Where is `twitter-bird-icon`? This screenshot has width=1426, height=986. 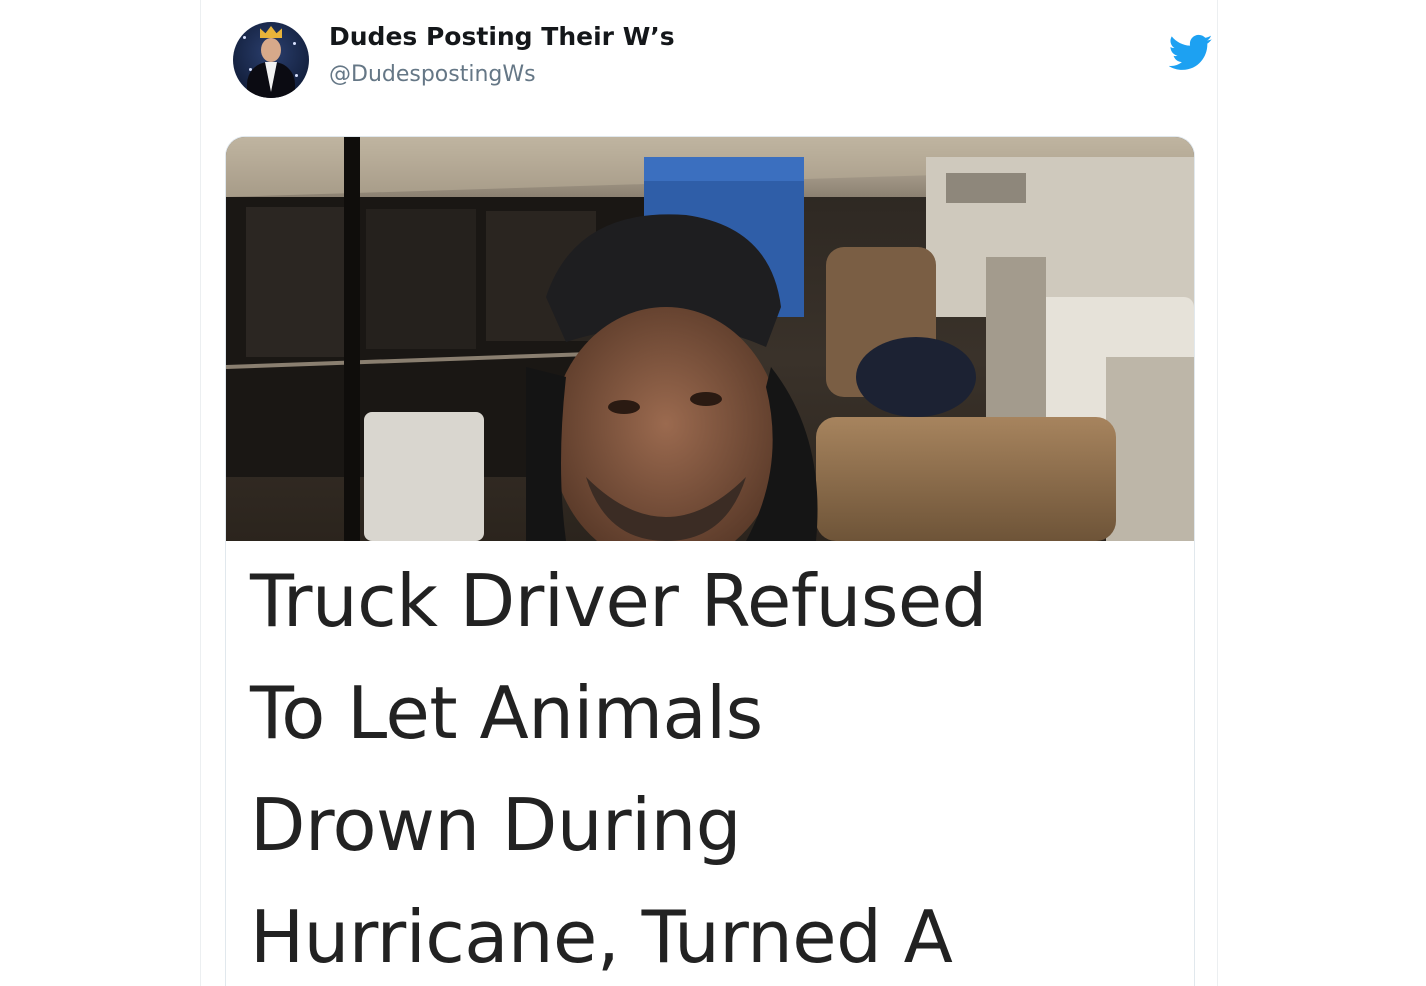
twitter-bird-icon is located at coordinates (1191, 53).